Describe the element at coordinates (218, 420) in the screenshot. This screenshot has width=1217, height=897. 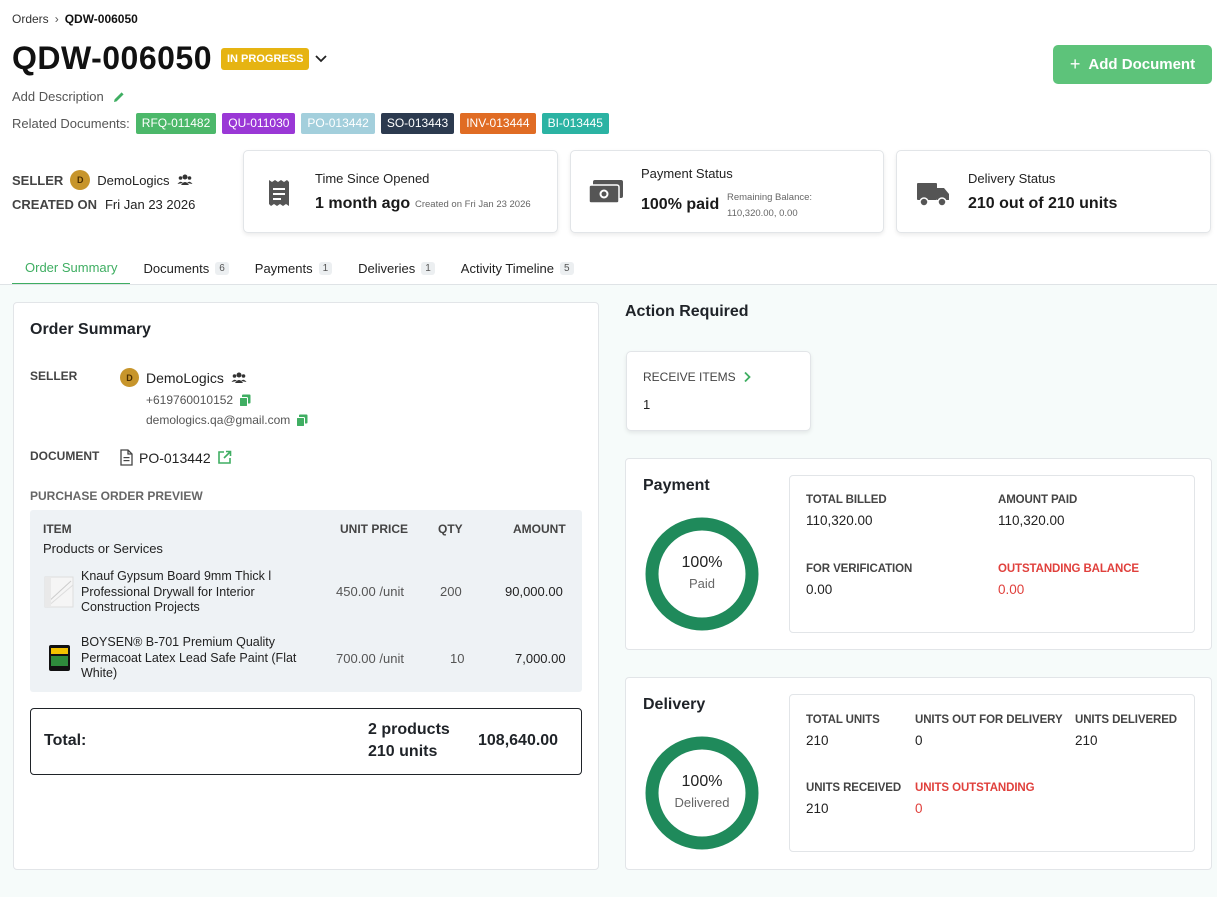
I see `seller-email: demologics.qa@gmail.com` at that location.